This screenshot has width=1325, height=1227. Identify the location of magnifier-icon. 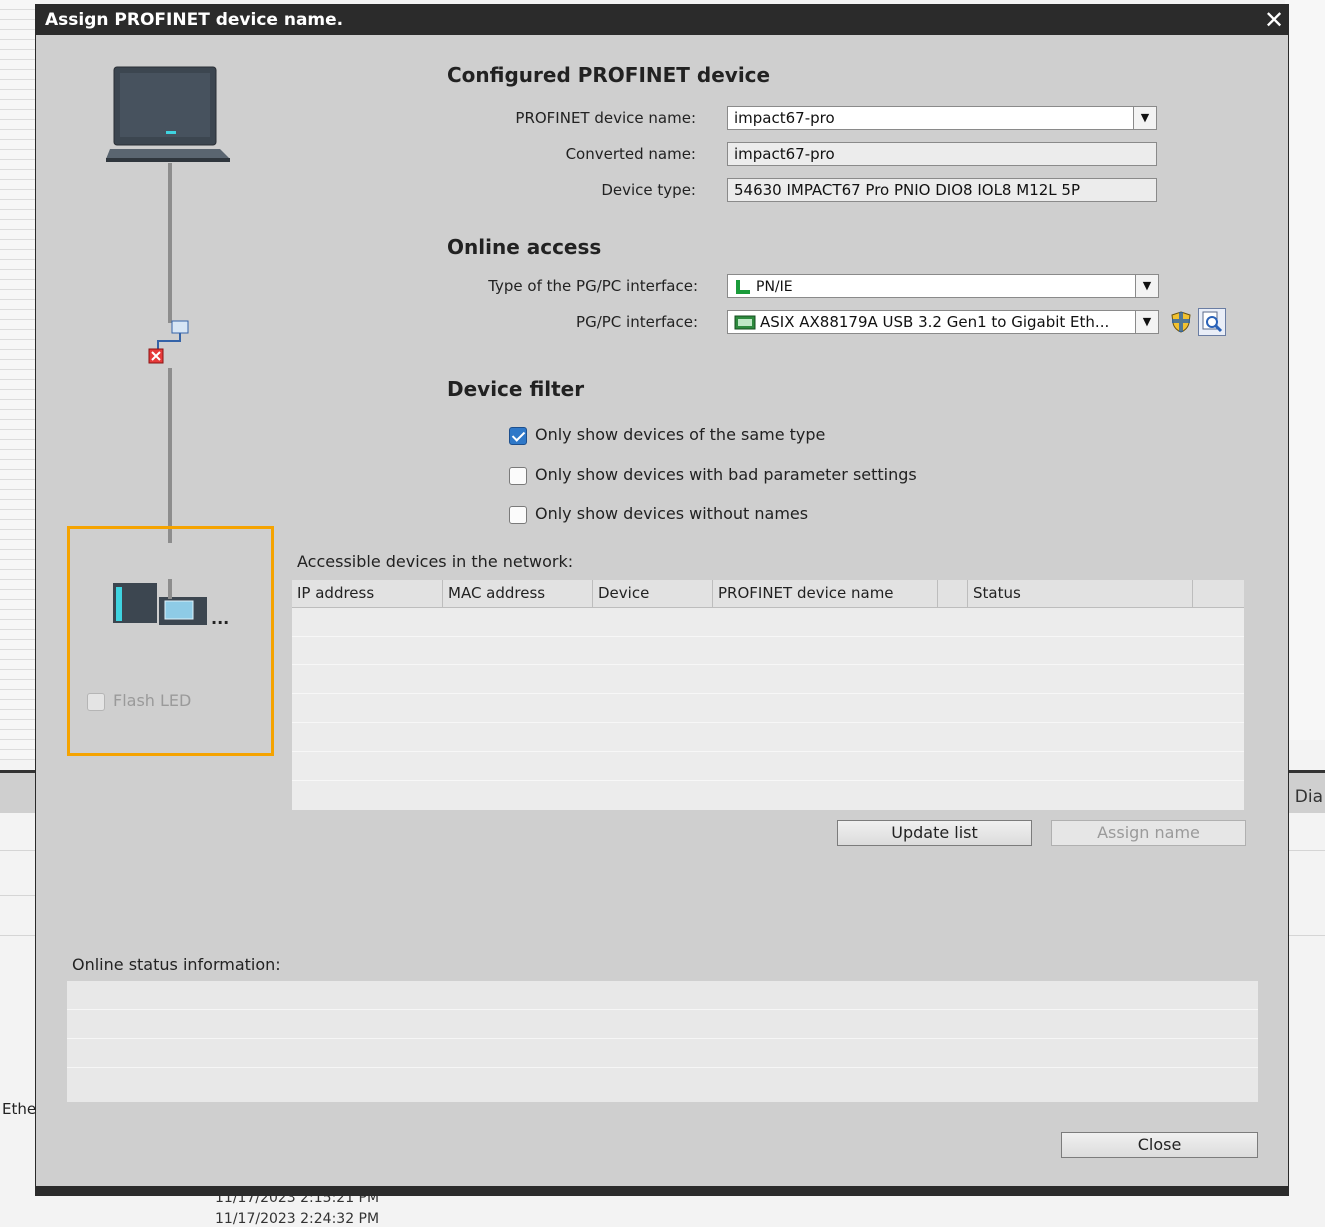
(1212, 322).